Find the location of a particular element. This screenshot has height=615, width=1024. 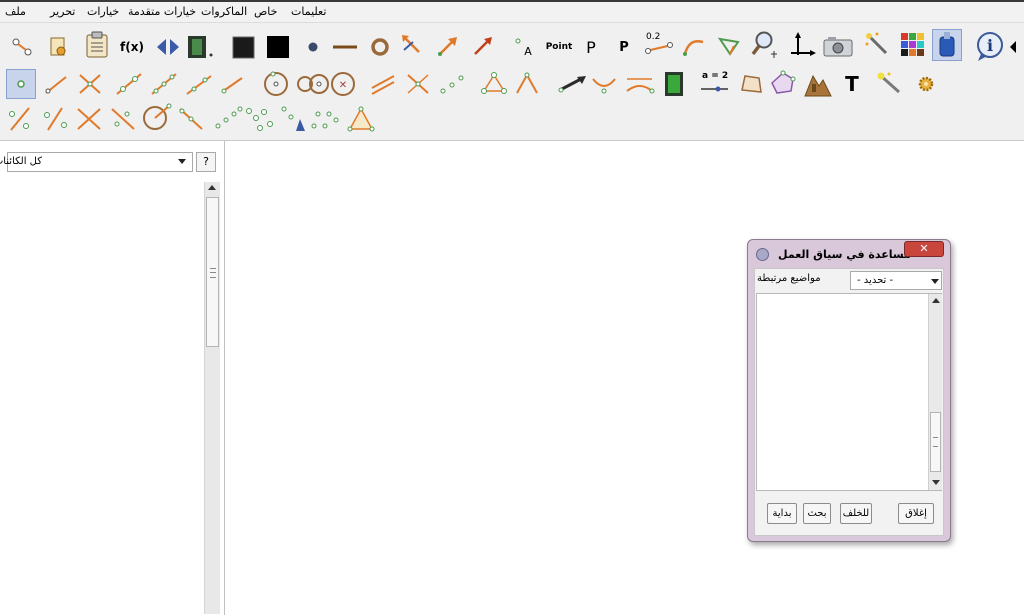

segment-icon is located at coordinates (56, 84).